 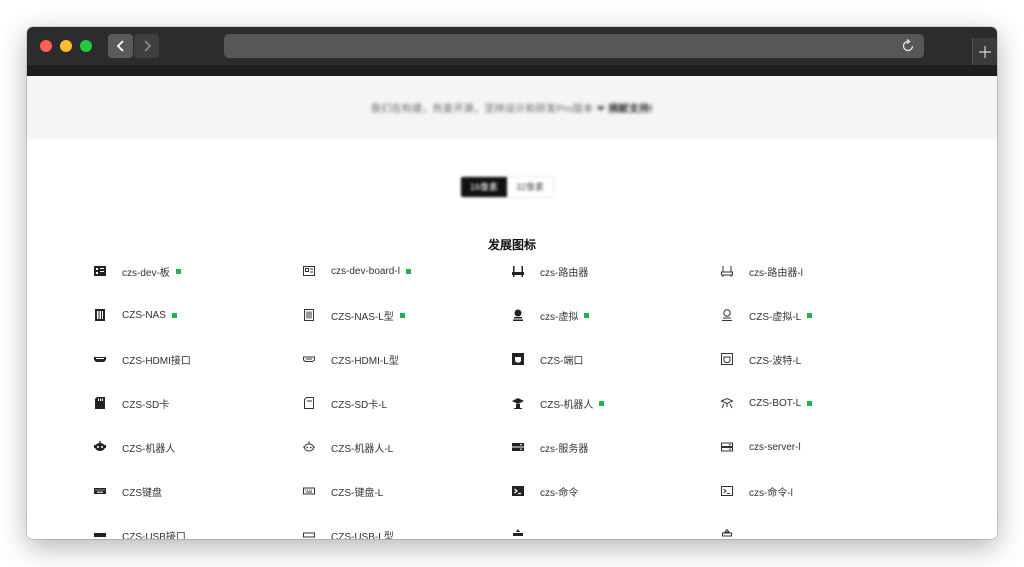 What do you see at coordinates (146, 273) in the screenshot?
I see `icon-label: czs-dev-板` at bounding box center [146, 273].